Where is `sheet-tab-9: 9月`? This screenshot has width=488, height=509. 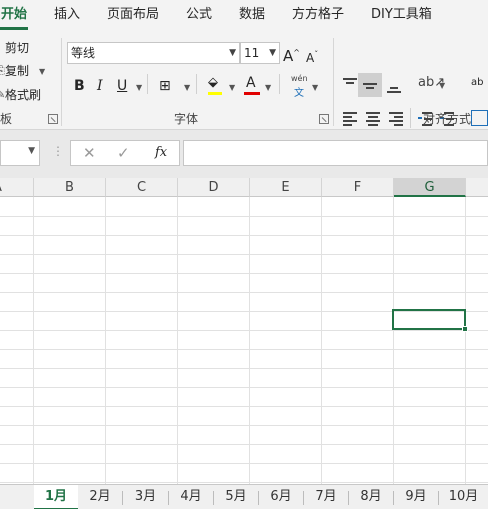 sheet-tab-9: 9月 is located at coordinates (416, 497).